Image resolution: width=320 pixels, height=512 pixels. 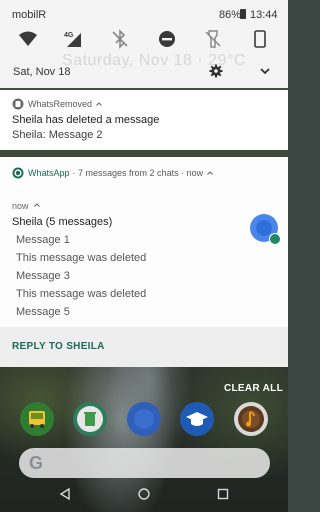 What do you see at coordinates (230, 15) in the screenshot?
I see `battery-percentage: 86%` at bounding box center [230, 15].